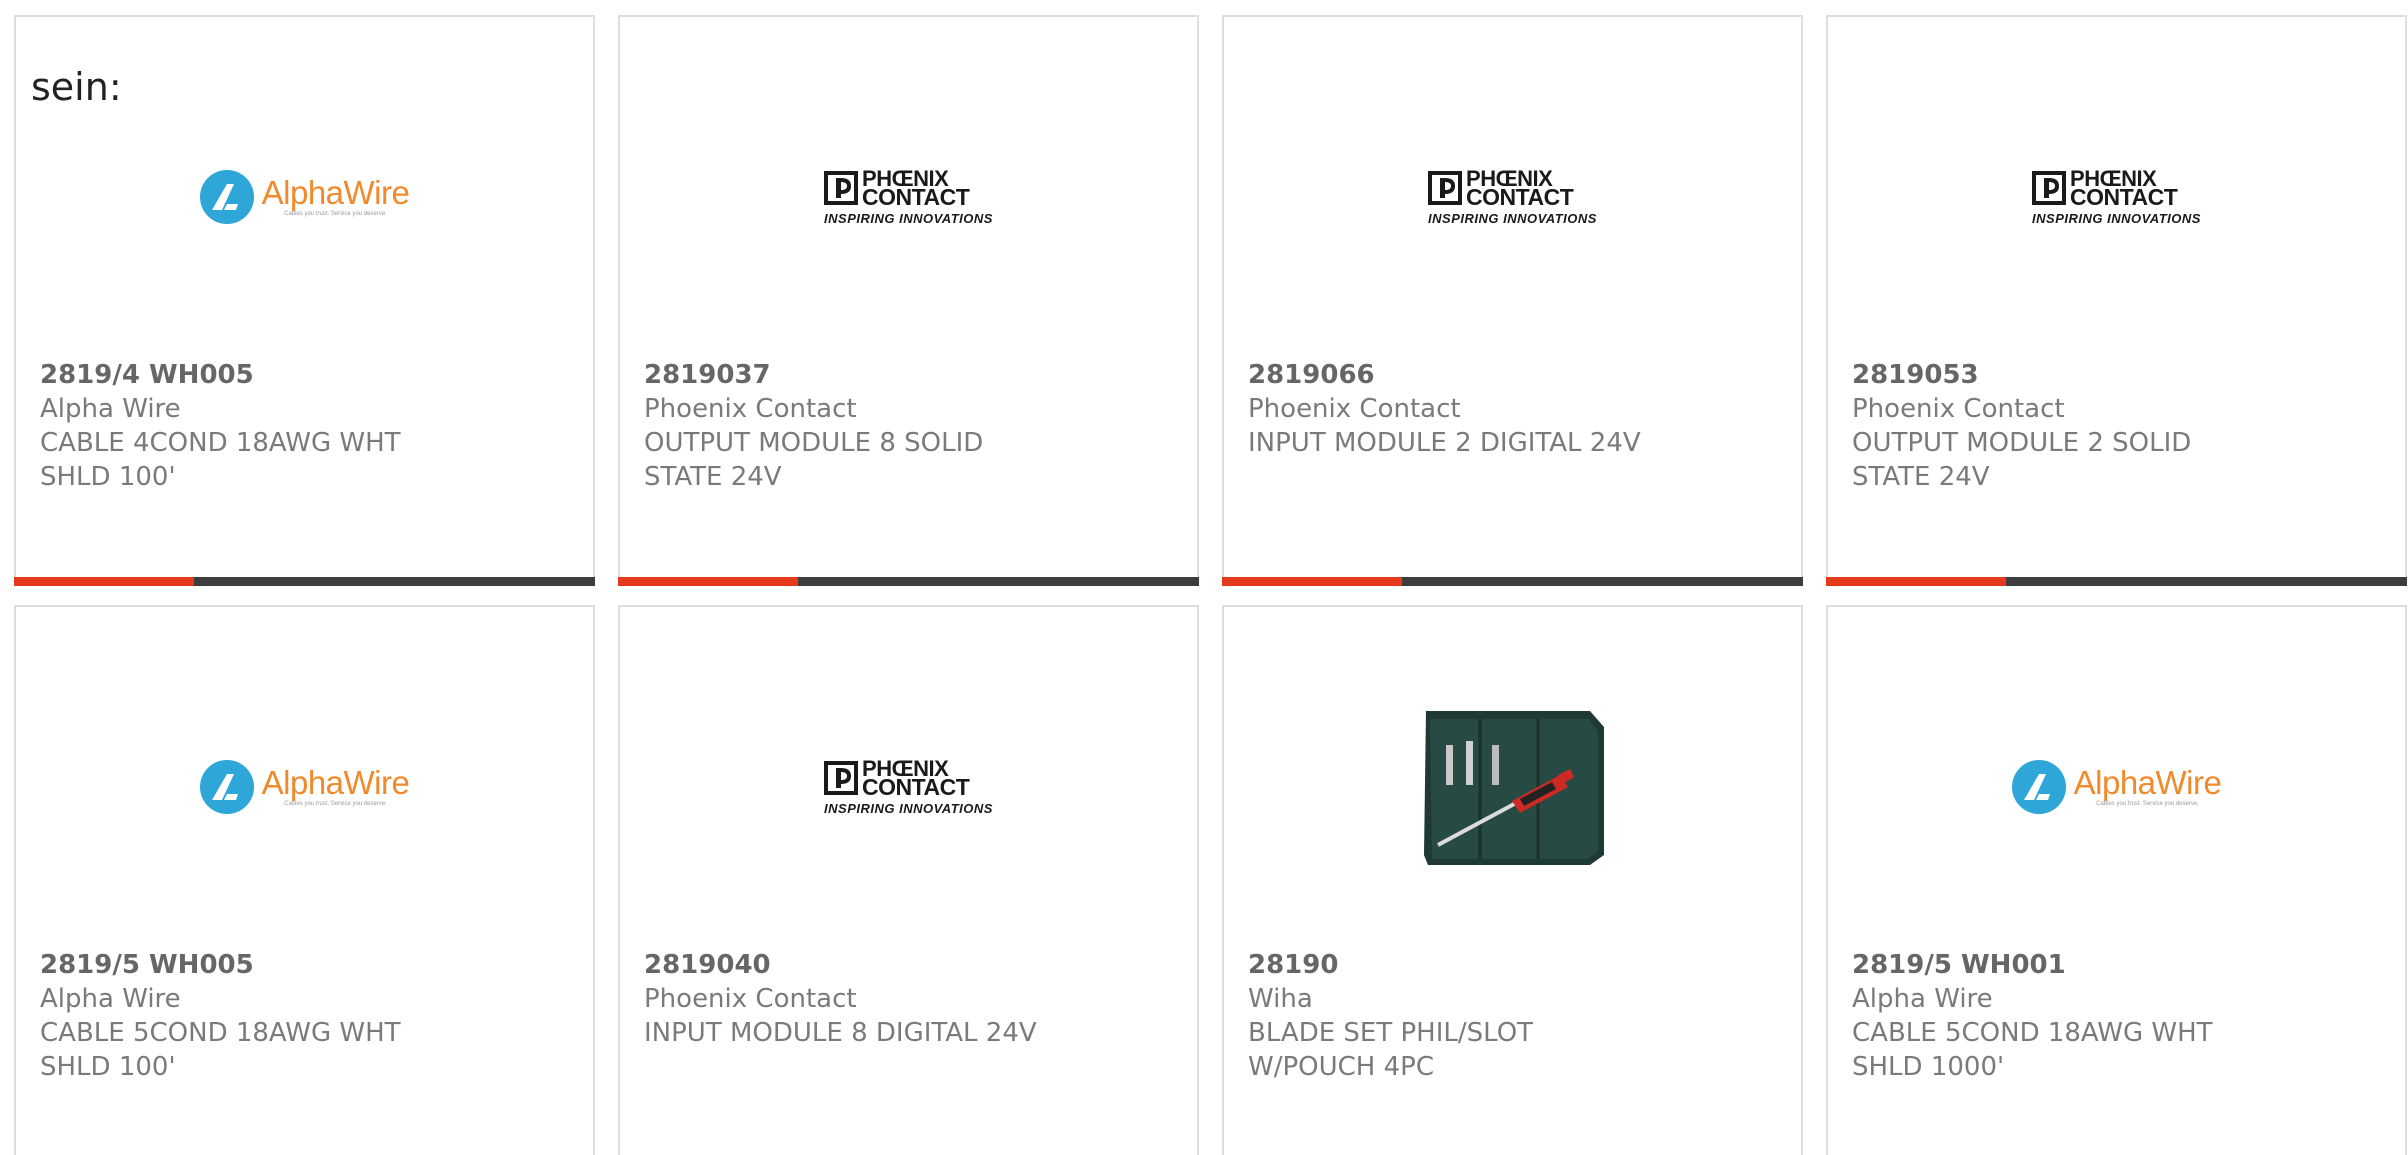 The image size is (2408, 1155). What do you see at coordinates (147, 375) in the screenshot?
I see `part-number: 2819/4 WH005` at bounding box center [147, 375].